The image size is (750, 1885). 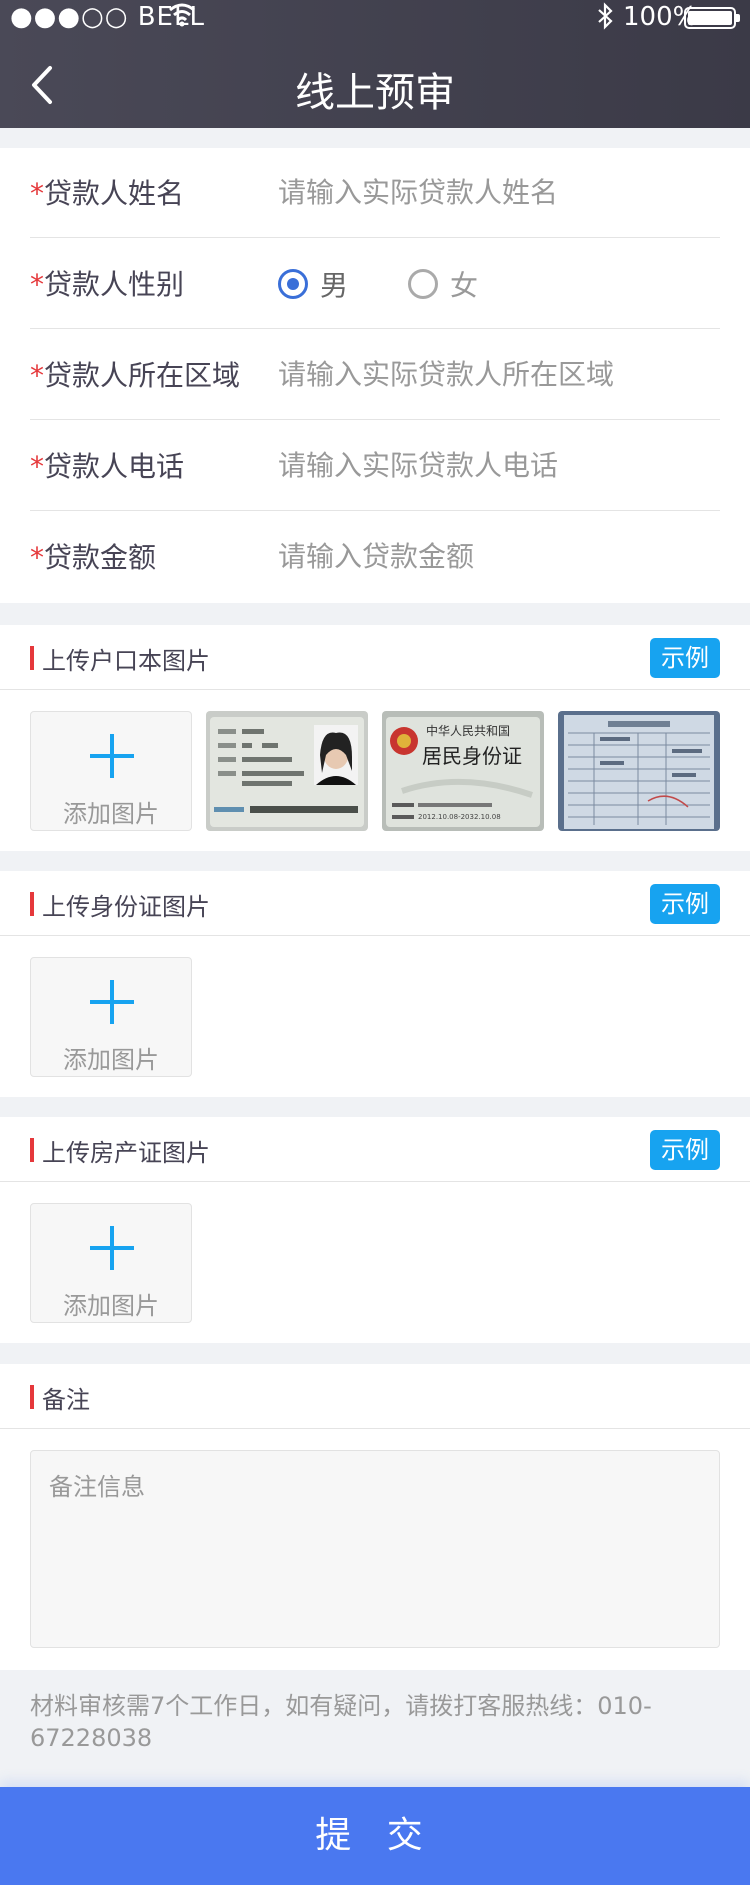 What do you see at coordinates (375, 657) in the screenshot?
I see `section-header: 上传户口本图片 示例` at bounding box center [375, 657].